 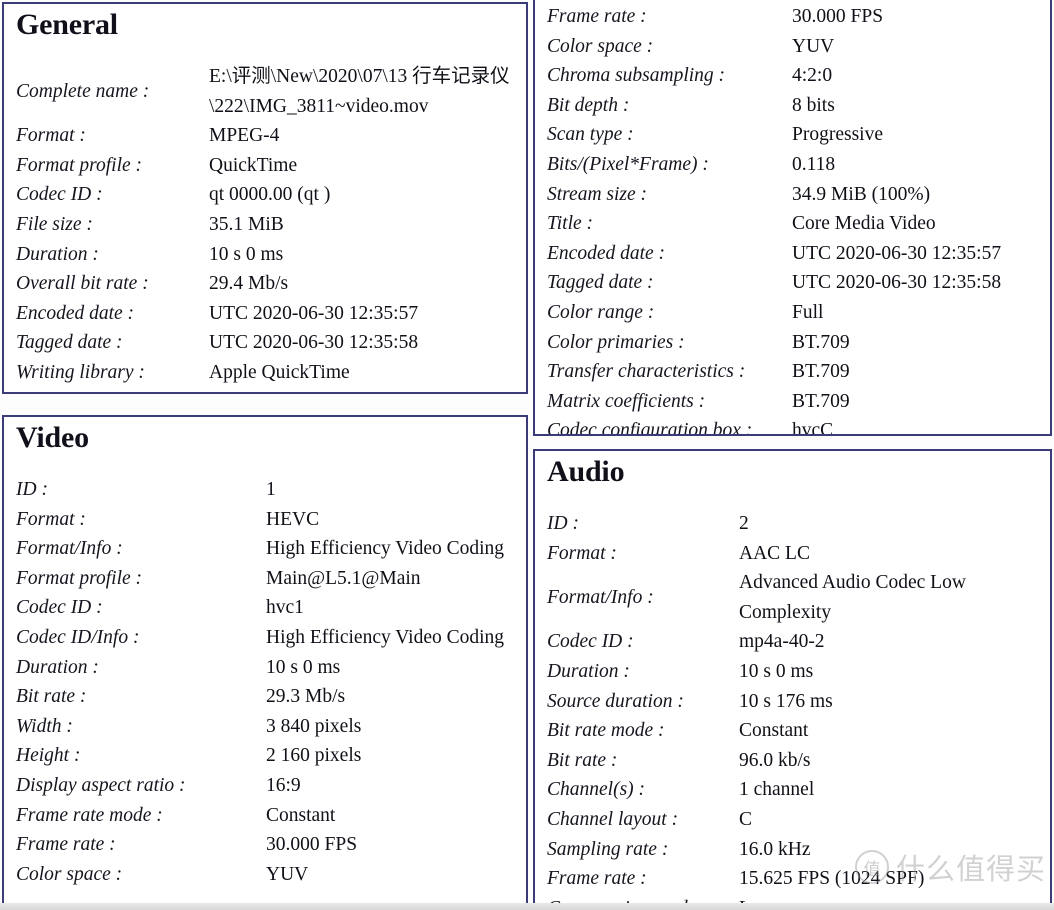 I want to click on info-row-label: Height :, so click(x=48, y=756).